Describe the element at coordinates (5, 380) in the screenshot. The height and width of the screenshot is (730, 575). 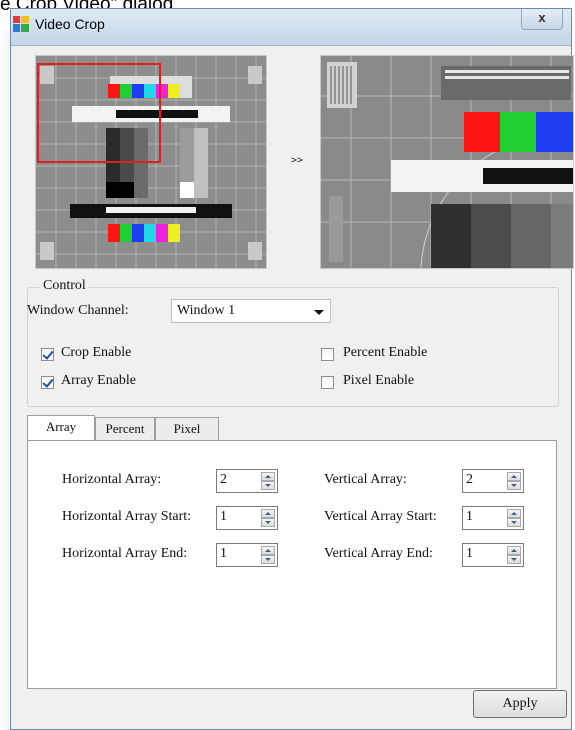
I see `background-strip` at that location.